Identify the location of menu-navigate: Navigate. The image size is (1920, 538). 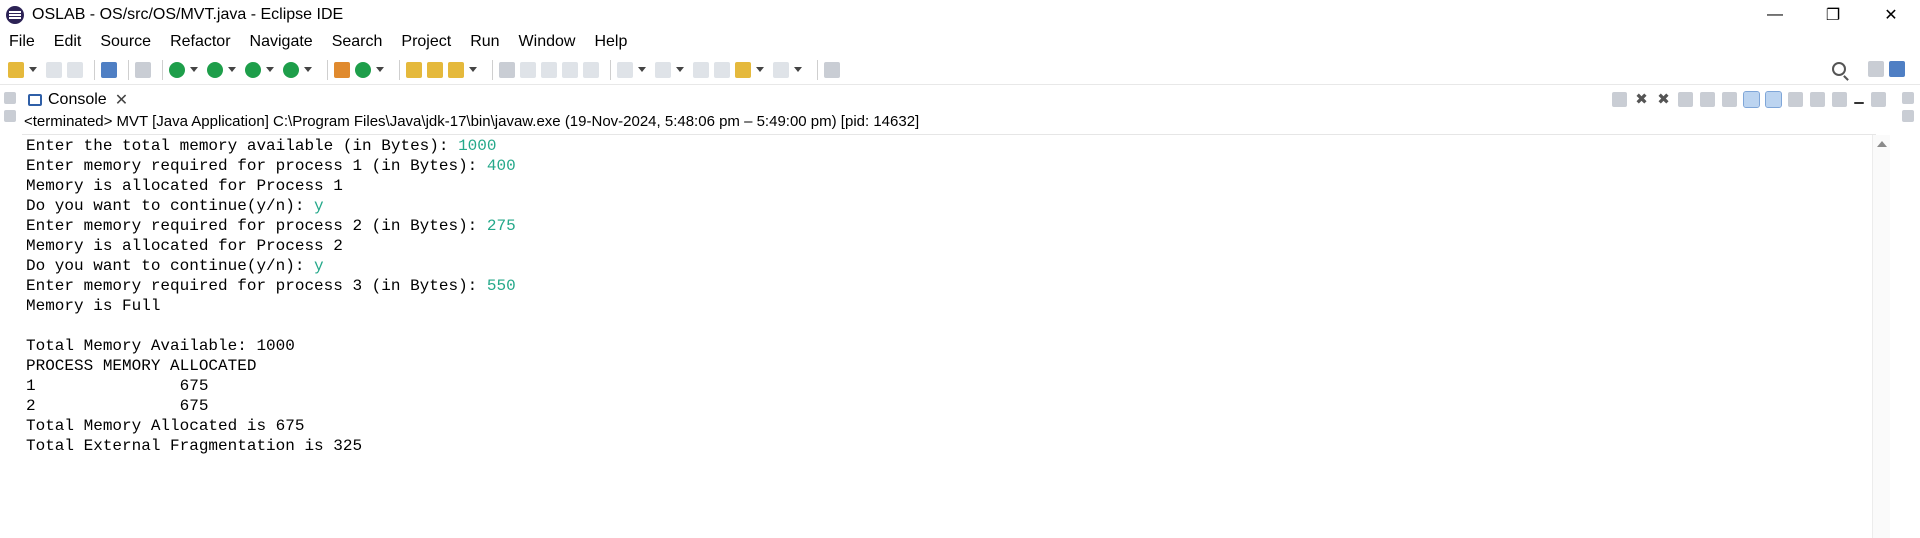
(281, 42).